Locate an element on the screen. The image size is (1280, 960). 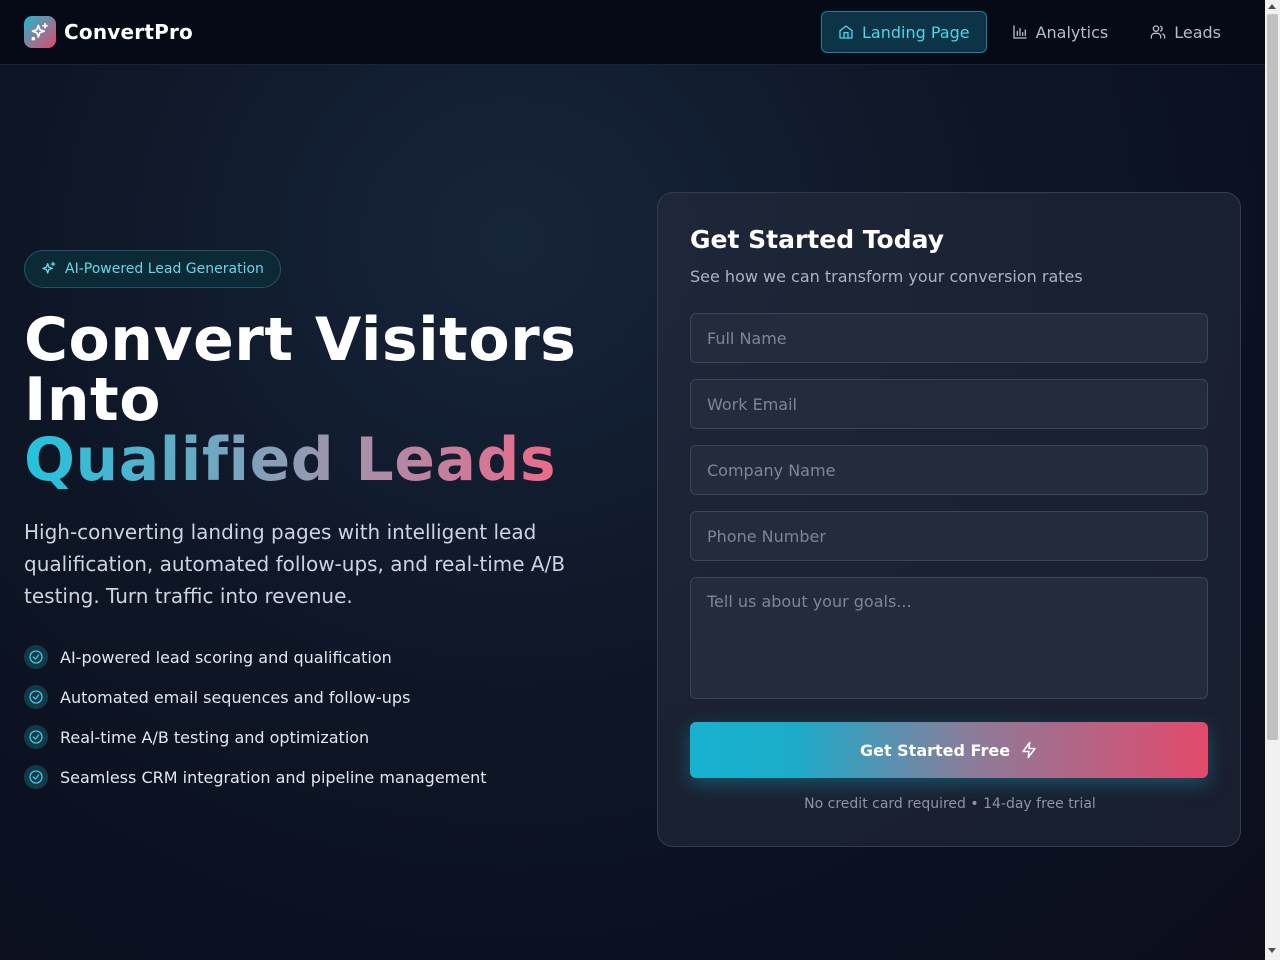
phone-number-input is located at coordinates (949, 536).